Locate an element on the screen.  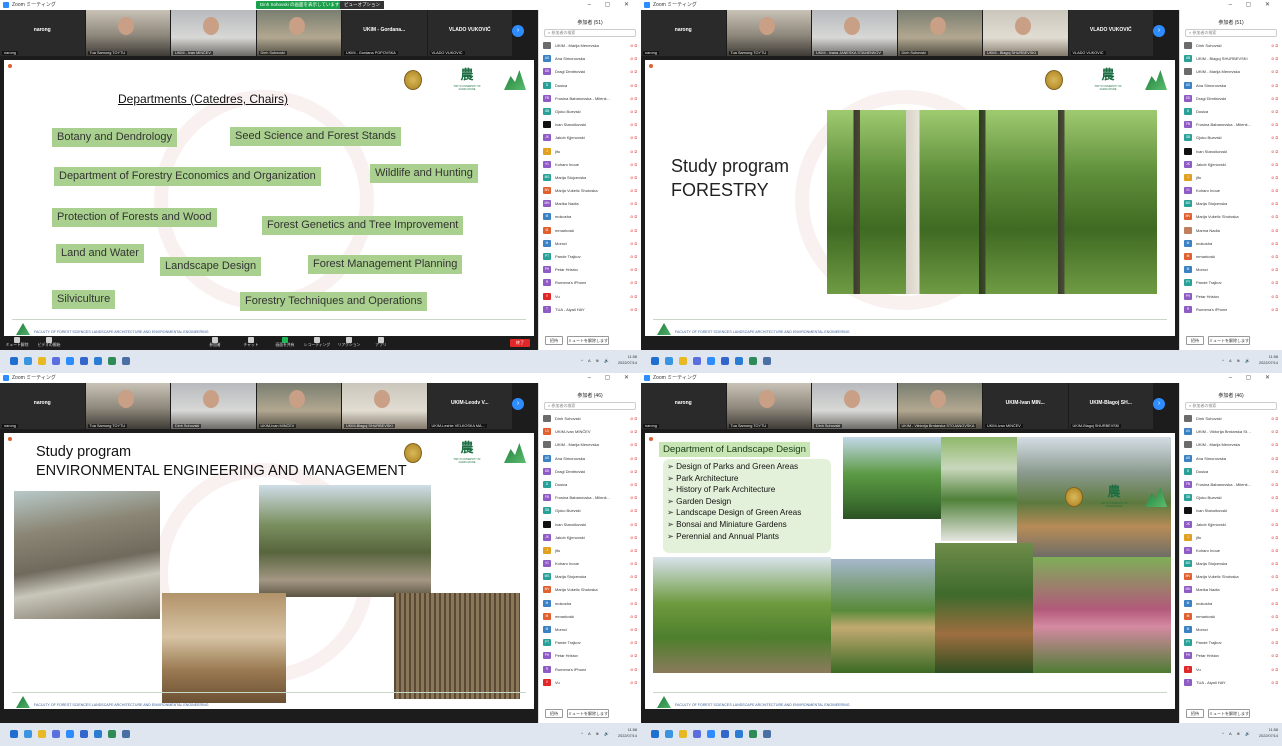
participant-row: T TUA - Aiyali HAY ⊘ ⧄ is located at coordinates (590, 309).